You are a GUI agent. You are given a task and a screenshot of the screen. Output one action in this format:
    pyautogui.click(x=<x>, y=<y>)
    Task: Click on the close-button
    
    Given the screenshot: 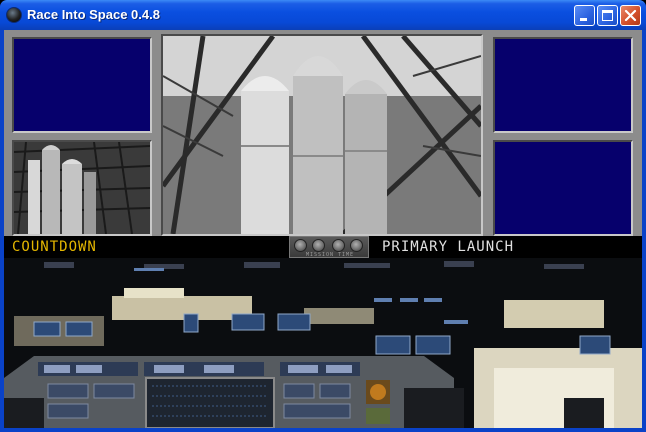 What is the action you would take?
    pyautogui.click(x=630, y=15)
    